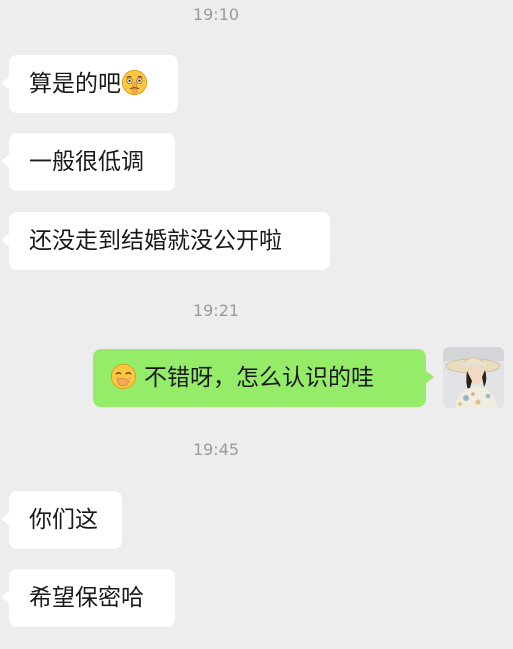 The width and height of the screenshot is (513, 649). What do you see at coordinates (216, 14) in the screenshot?
I see `timestamp: 19:10` at bounding box center [216, 14].